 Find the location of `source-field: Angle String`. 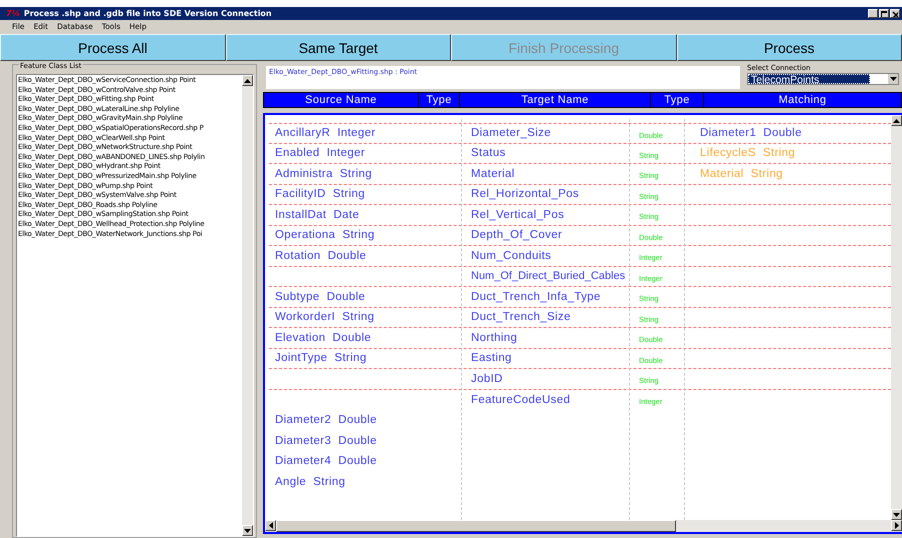

source-field: Angle String is located at coordinates (310, 482).